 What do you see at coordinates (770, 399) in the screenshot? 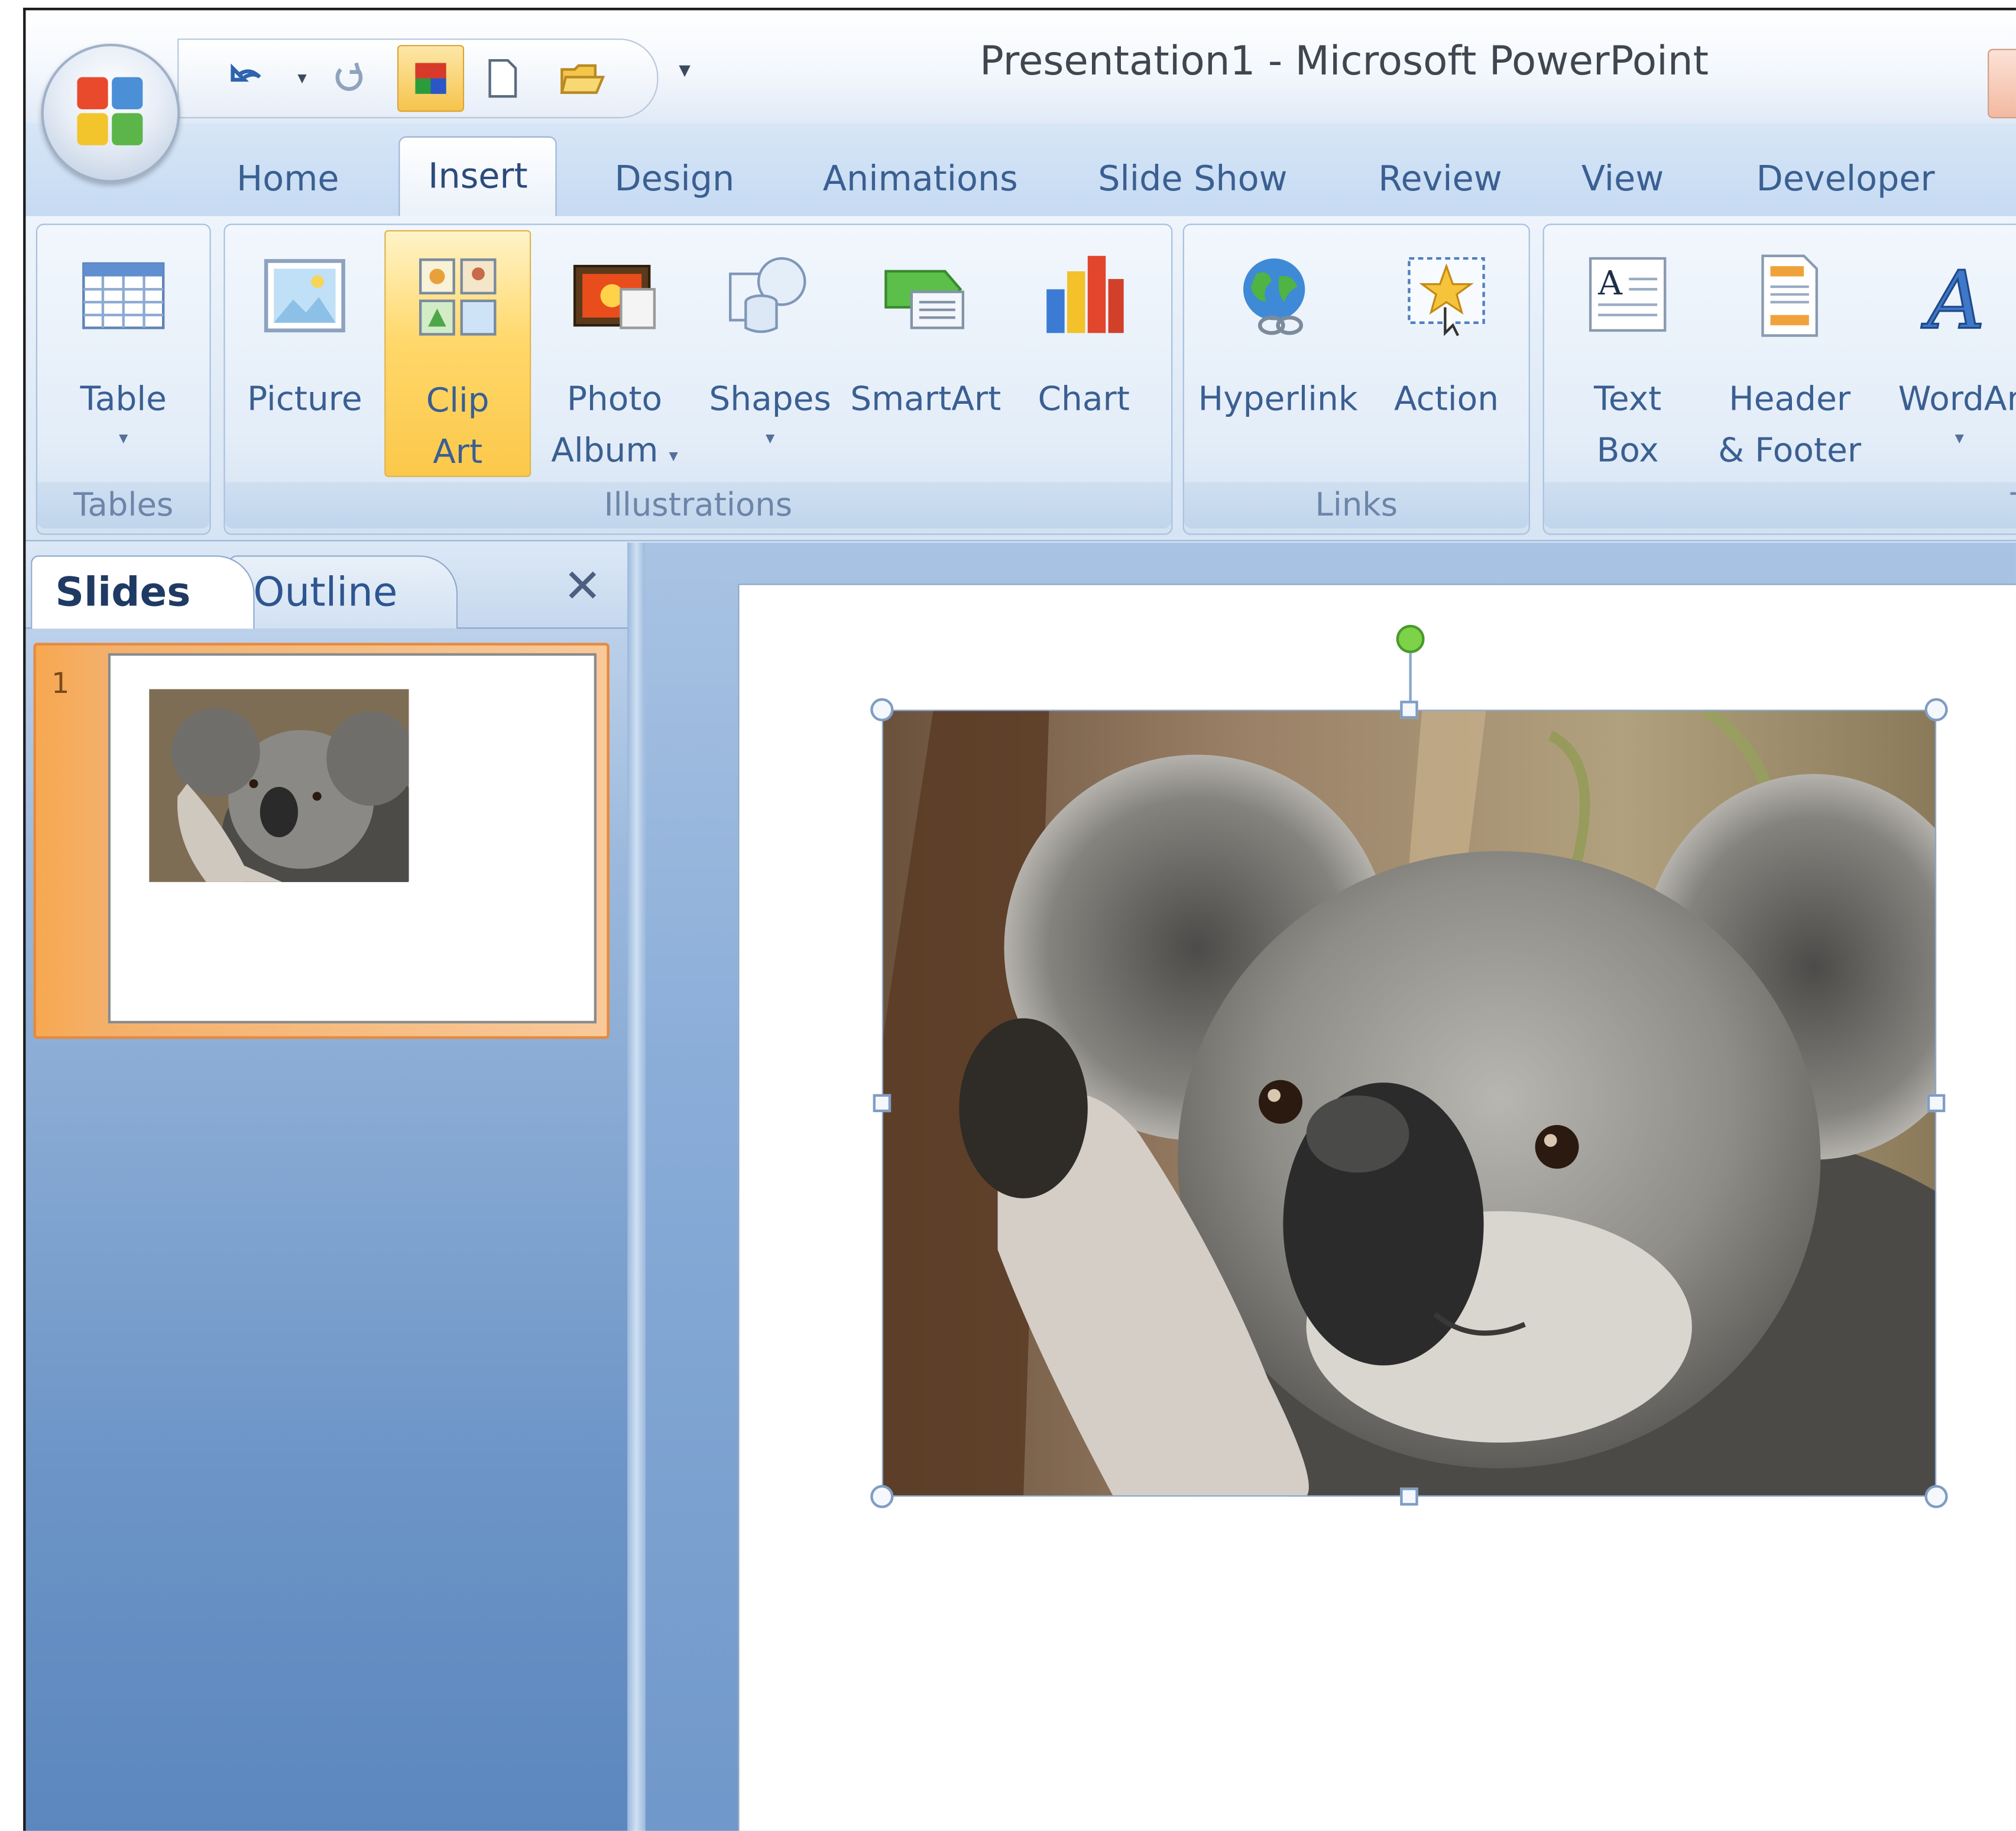
I see `shapes-label: Shapes` at bounding box center [770, 399].